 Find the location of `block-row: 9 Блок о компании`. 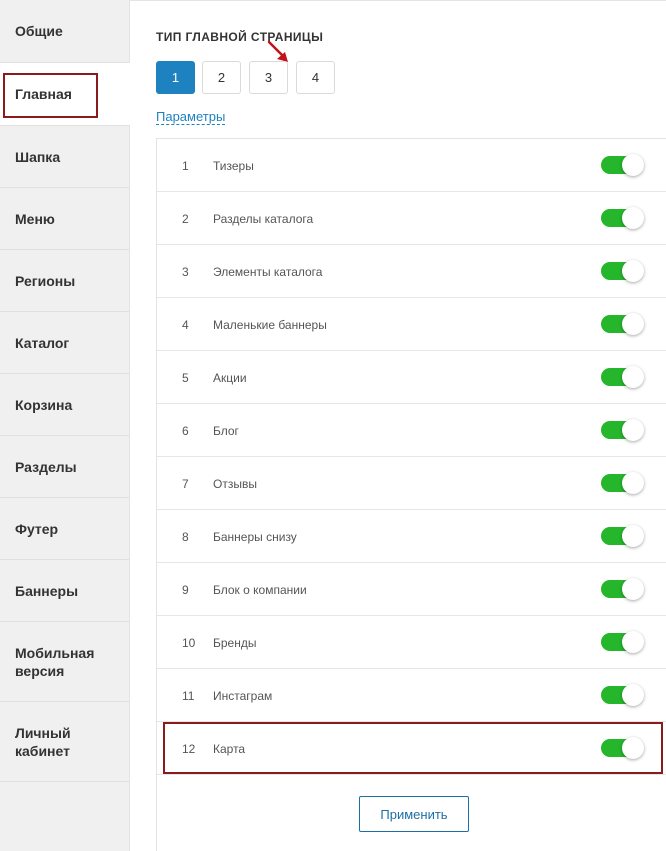

block-row: 9 Блок о компании is located at coordinates (411, 589).